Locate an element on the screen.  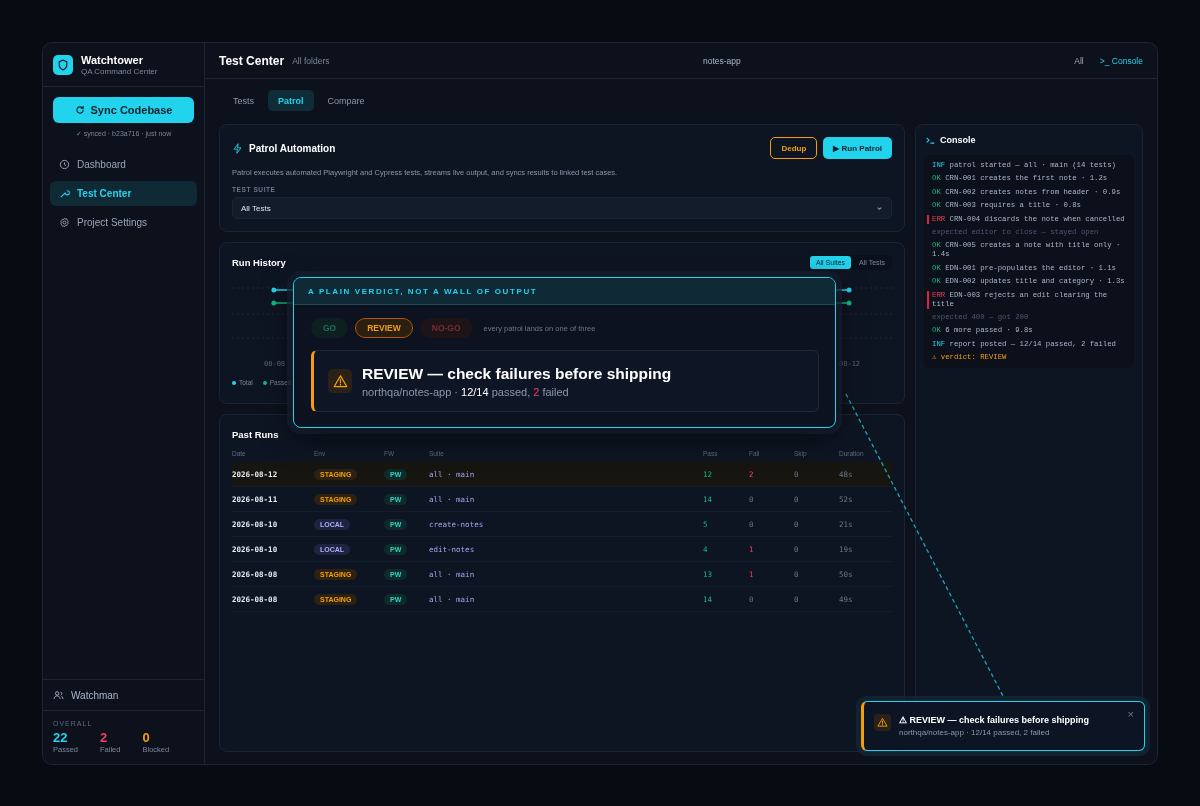
sidebar-item: Project Settings is located at coordinates (123, 222).